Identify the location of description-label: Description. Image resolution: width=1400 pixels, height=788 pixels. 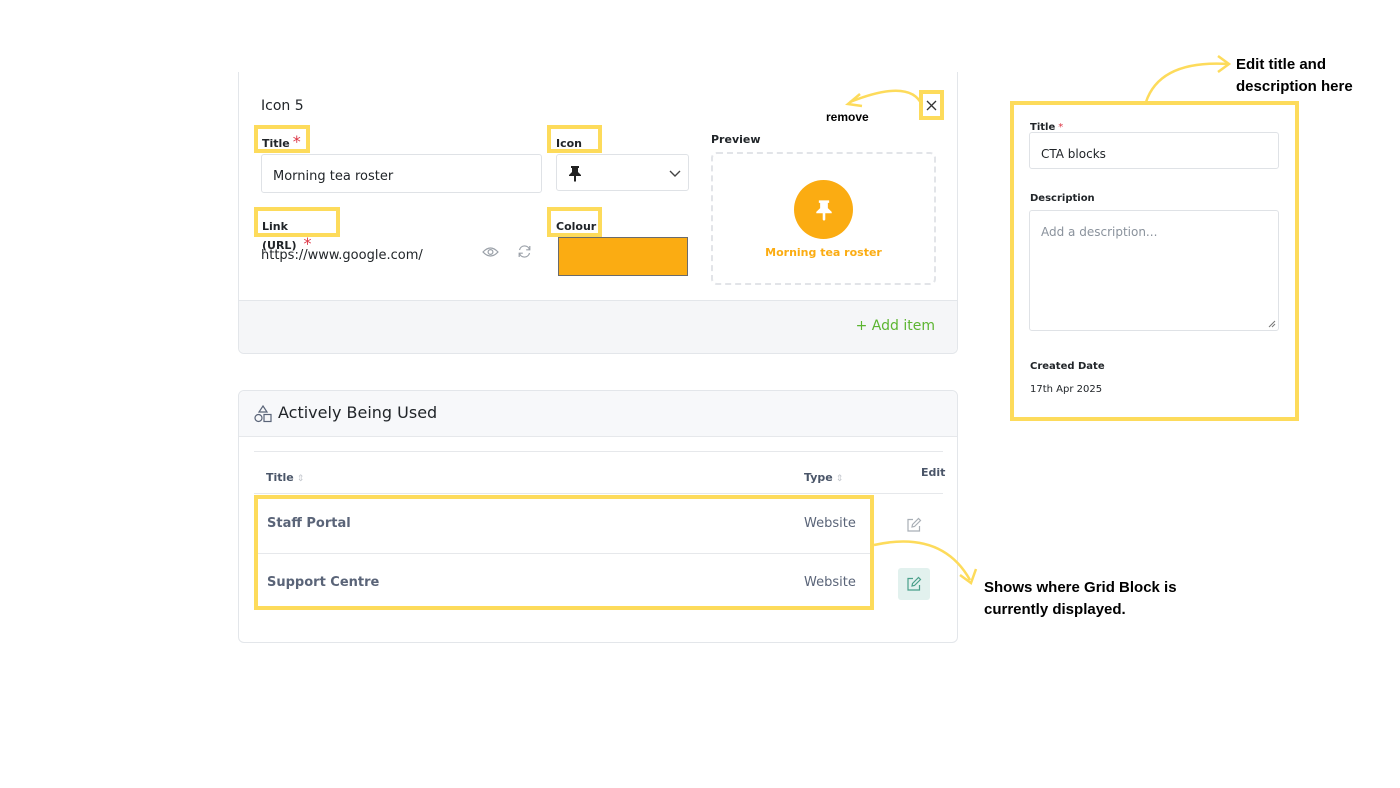
(1062, 198).